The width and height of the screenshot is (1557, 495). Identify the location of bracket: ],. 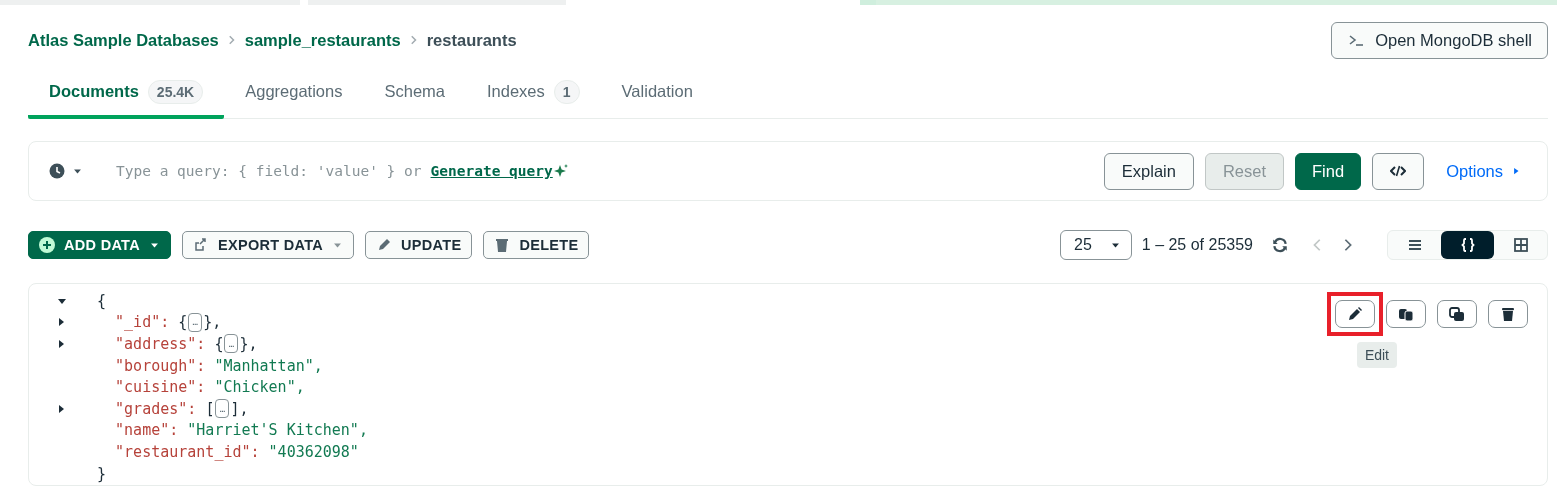
(239, 408).